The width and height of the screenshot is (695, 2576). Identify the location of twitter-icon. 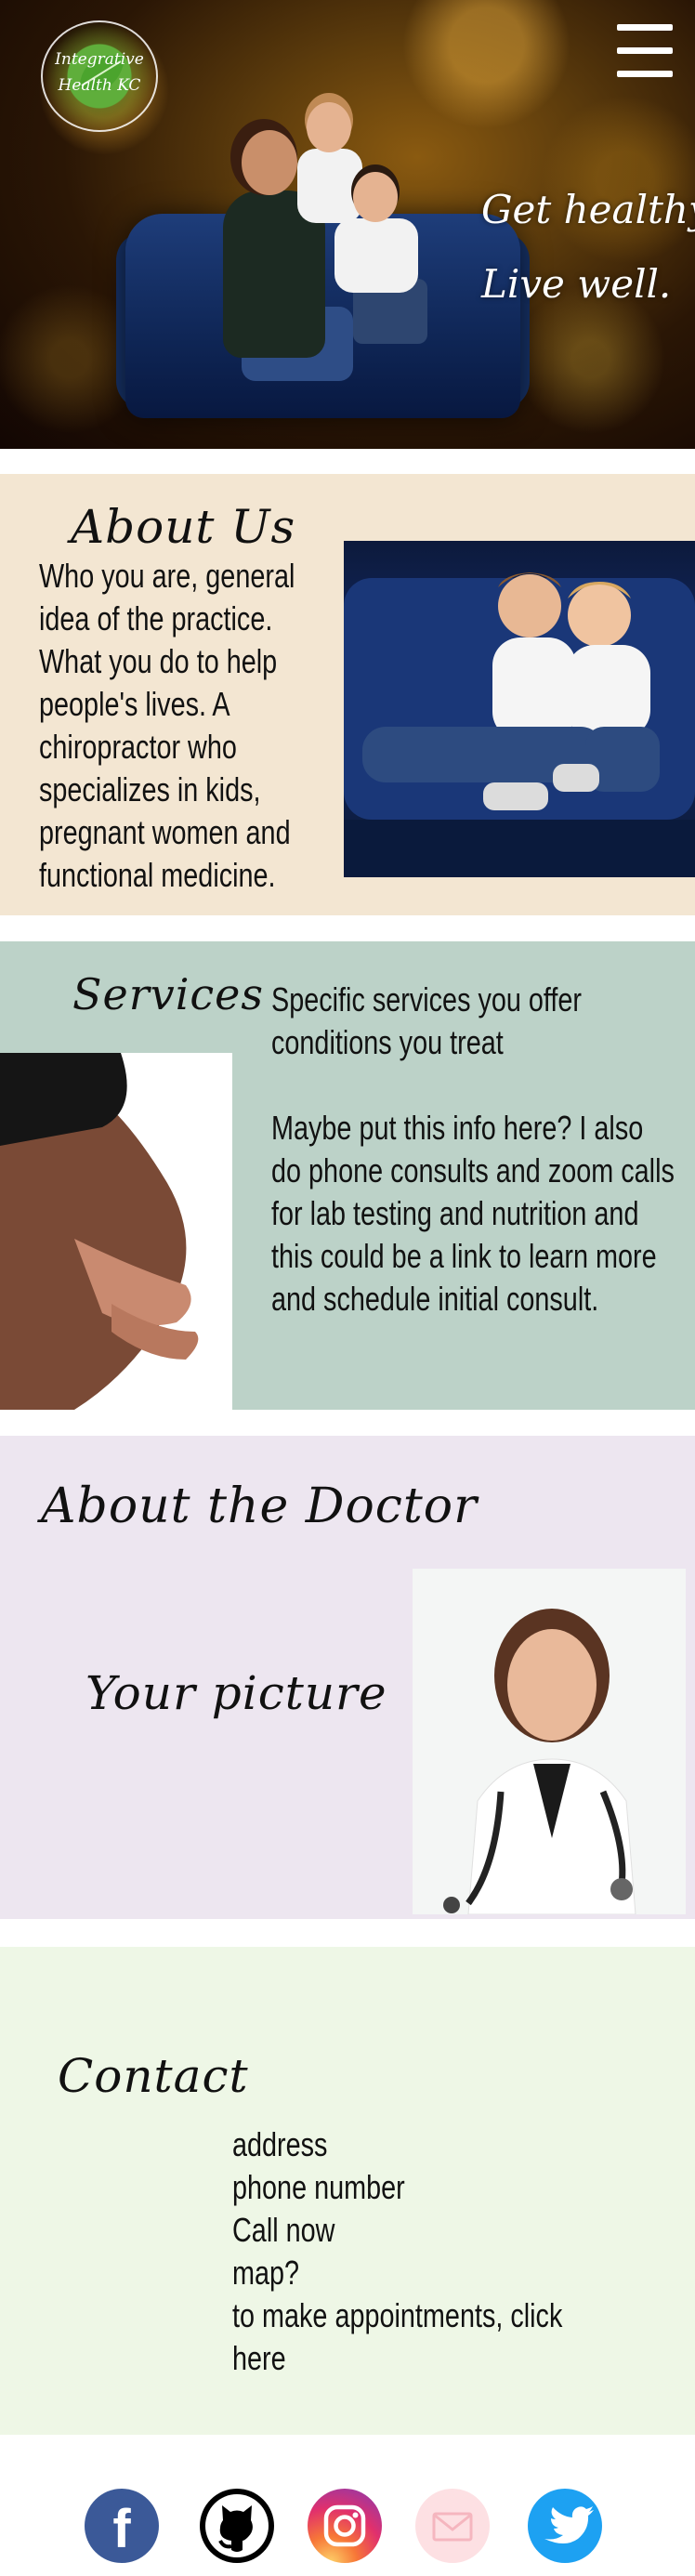
(565, 2526).